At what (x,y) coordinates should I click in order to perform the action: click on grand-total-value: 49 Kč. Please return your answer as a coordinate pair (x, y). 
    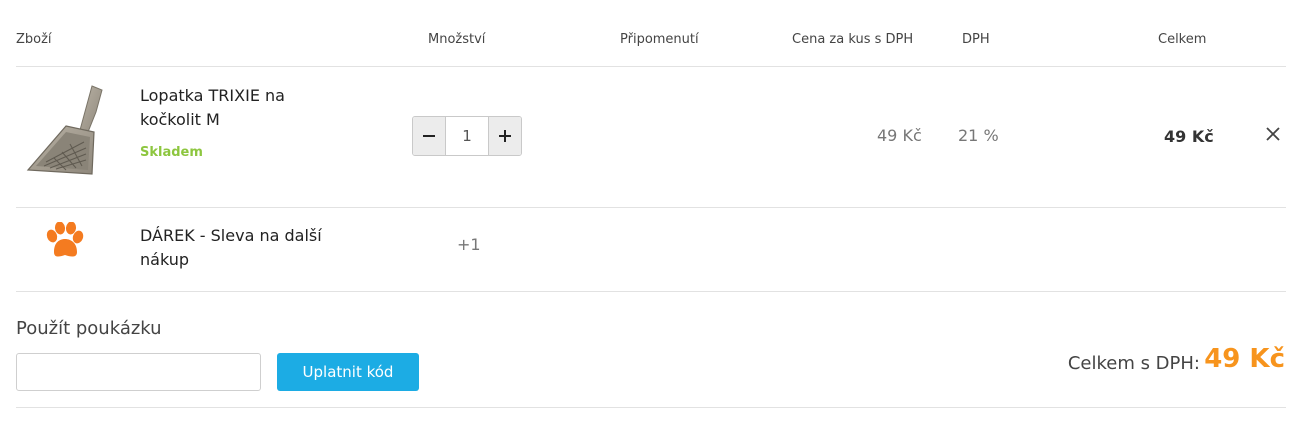
    Looking at the image, I should click on (1244, 359).